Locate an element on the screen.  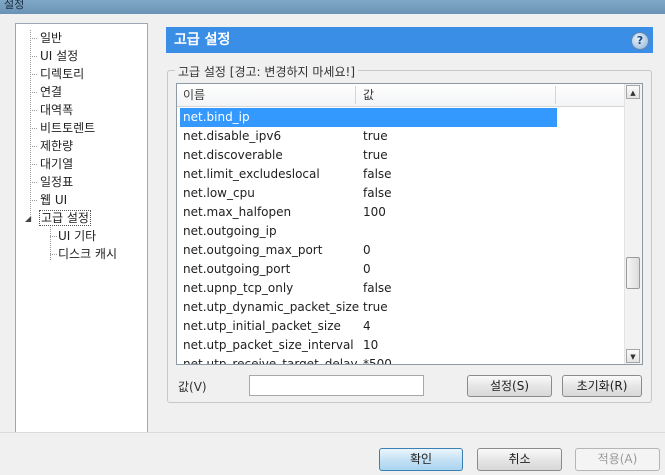
table-row: net.utp_initial_packet_size 4 is located at coordinates (402, 326).